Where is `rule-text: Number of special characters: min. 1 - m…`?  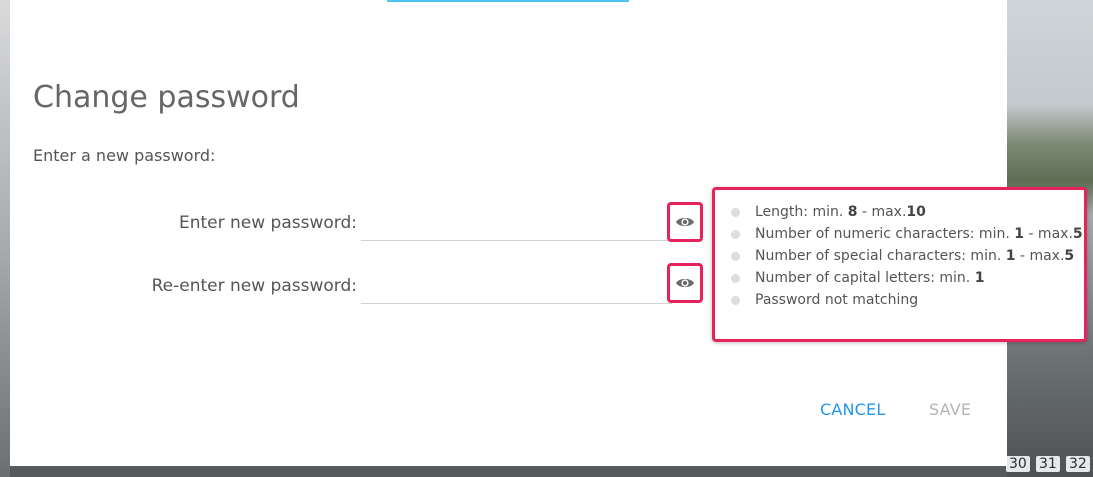
rule-text: Number of special characters: min. 1 - m… is located at coordinates (915, 256).